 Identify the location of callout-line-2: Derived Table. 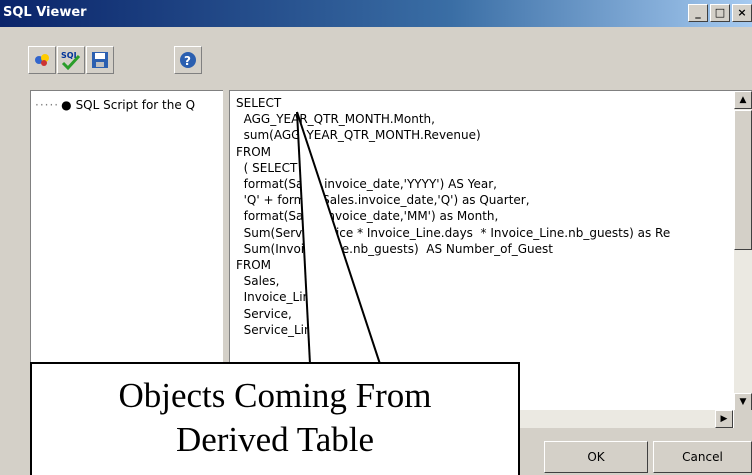
(275, 439).